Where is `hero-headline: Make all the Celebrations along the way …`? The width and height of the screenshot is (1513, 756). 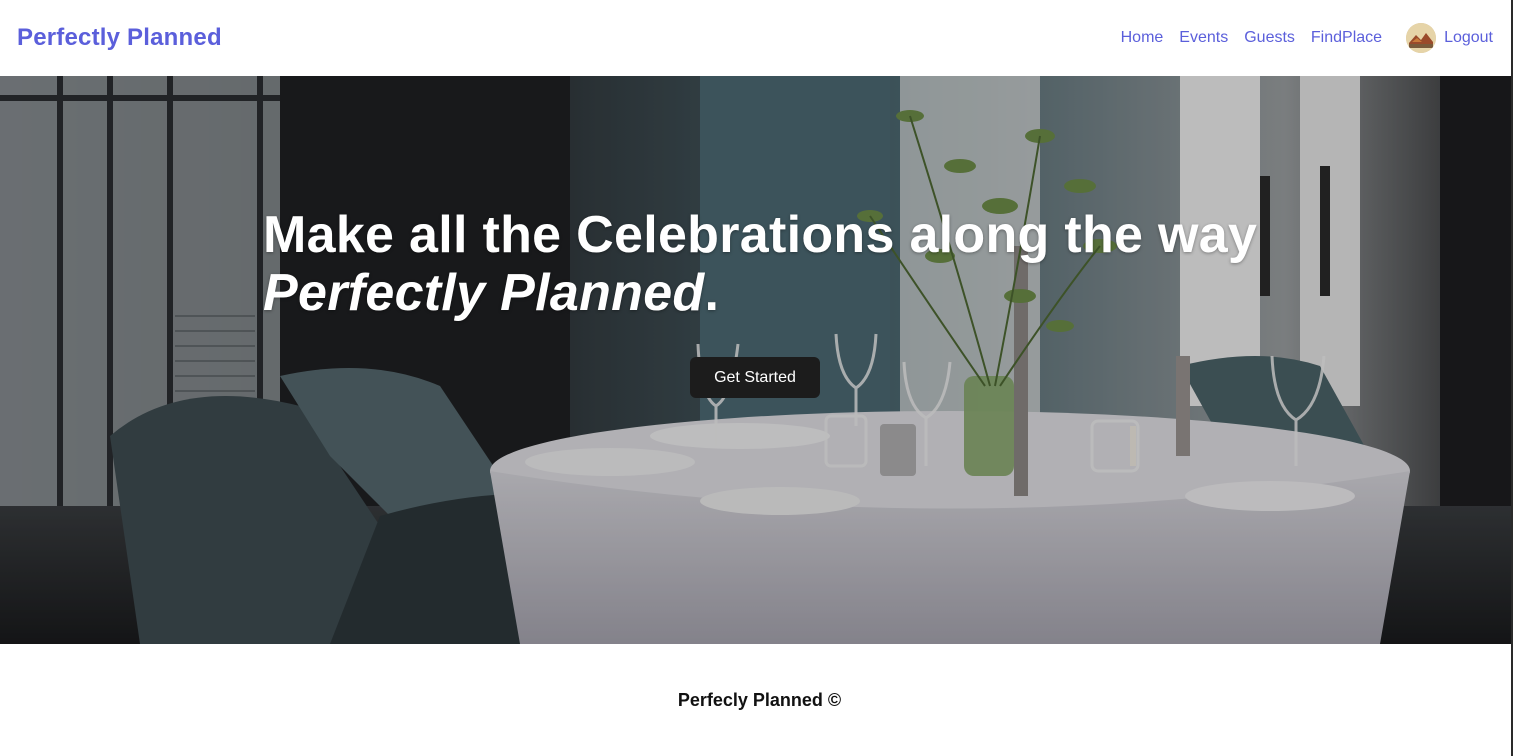 hero-headline: Make all the Celebrations along the way … is located at coordinates (760, 264).